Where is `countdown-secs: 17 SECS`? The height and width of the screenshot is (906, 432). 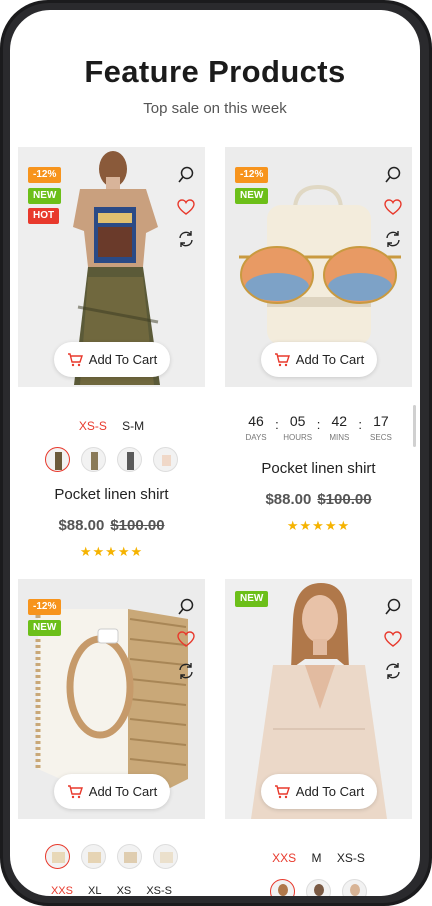 countdown-secs: 17 SECS is located at coordinates (381, 427).